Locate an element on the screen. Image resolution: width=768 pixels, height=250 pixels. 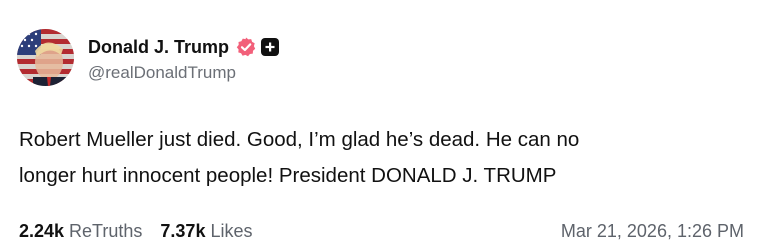
verified-badge-icon is located at coordinates (246, 47).